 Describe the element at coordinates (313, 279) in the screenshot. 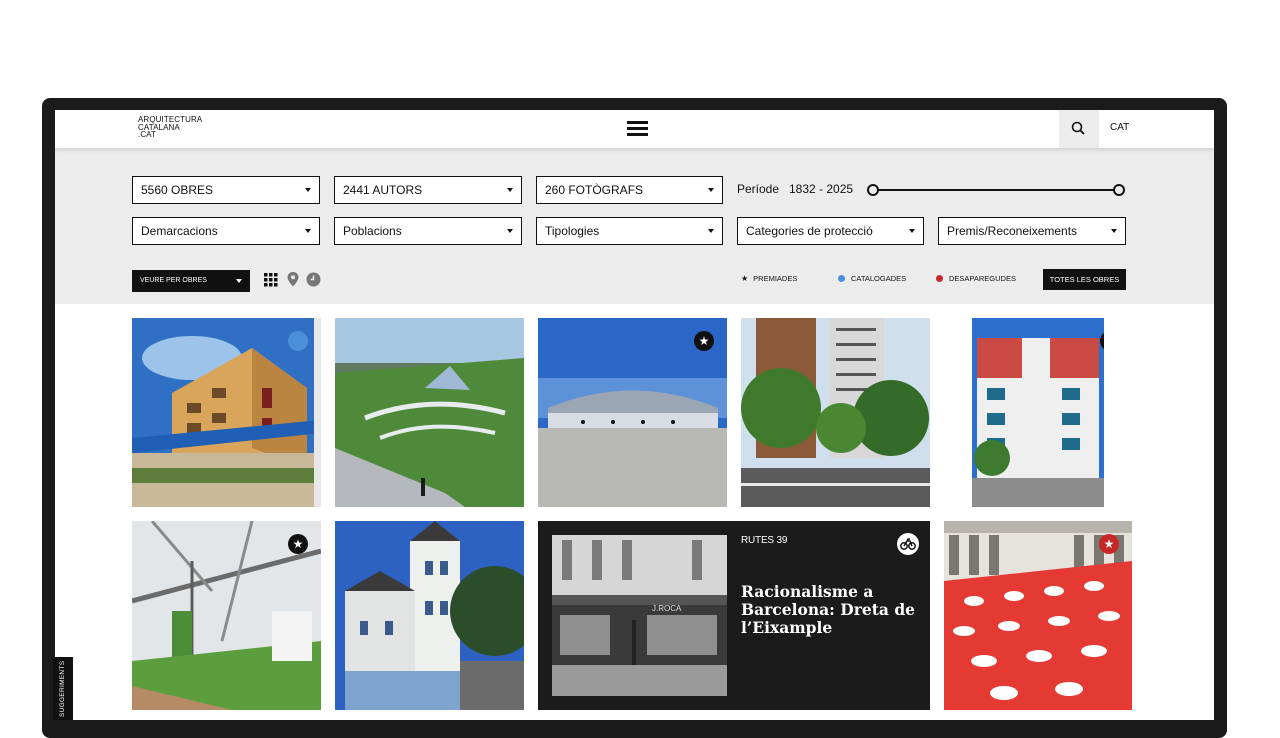

I see `clock-icon` at that location.